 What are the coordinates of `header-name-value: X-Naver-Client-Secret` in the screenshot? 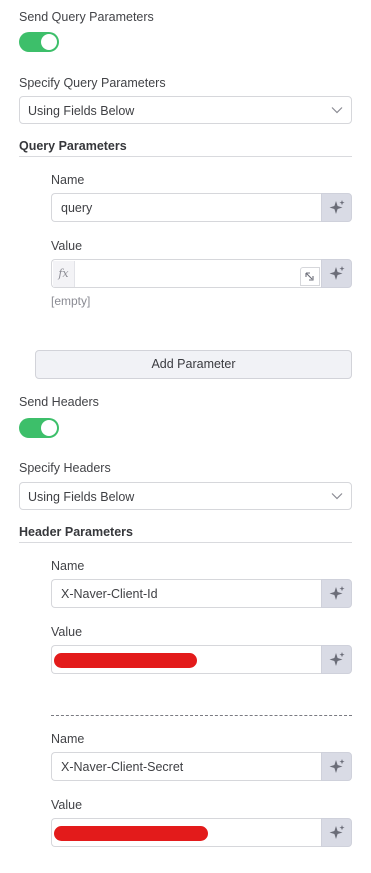 It's located at (122, 767).